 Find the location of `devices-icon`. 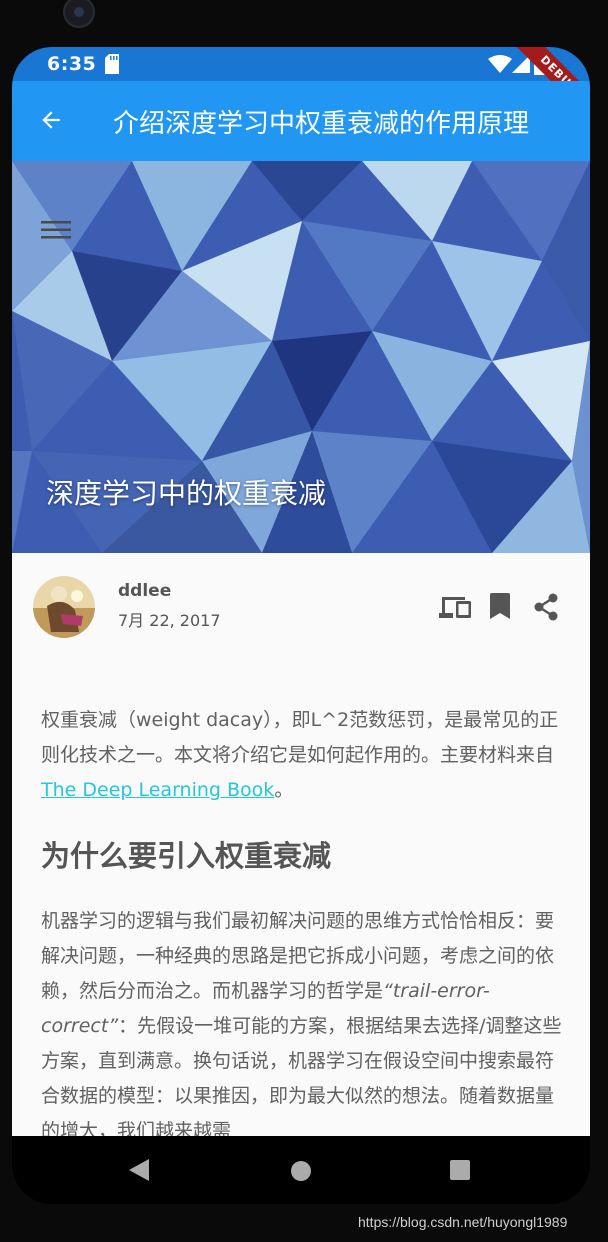

devices-icon is located at coordinates (456, 607).